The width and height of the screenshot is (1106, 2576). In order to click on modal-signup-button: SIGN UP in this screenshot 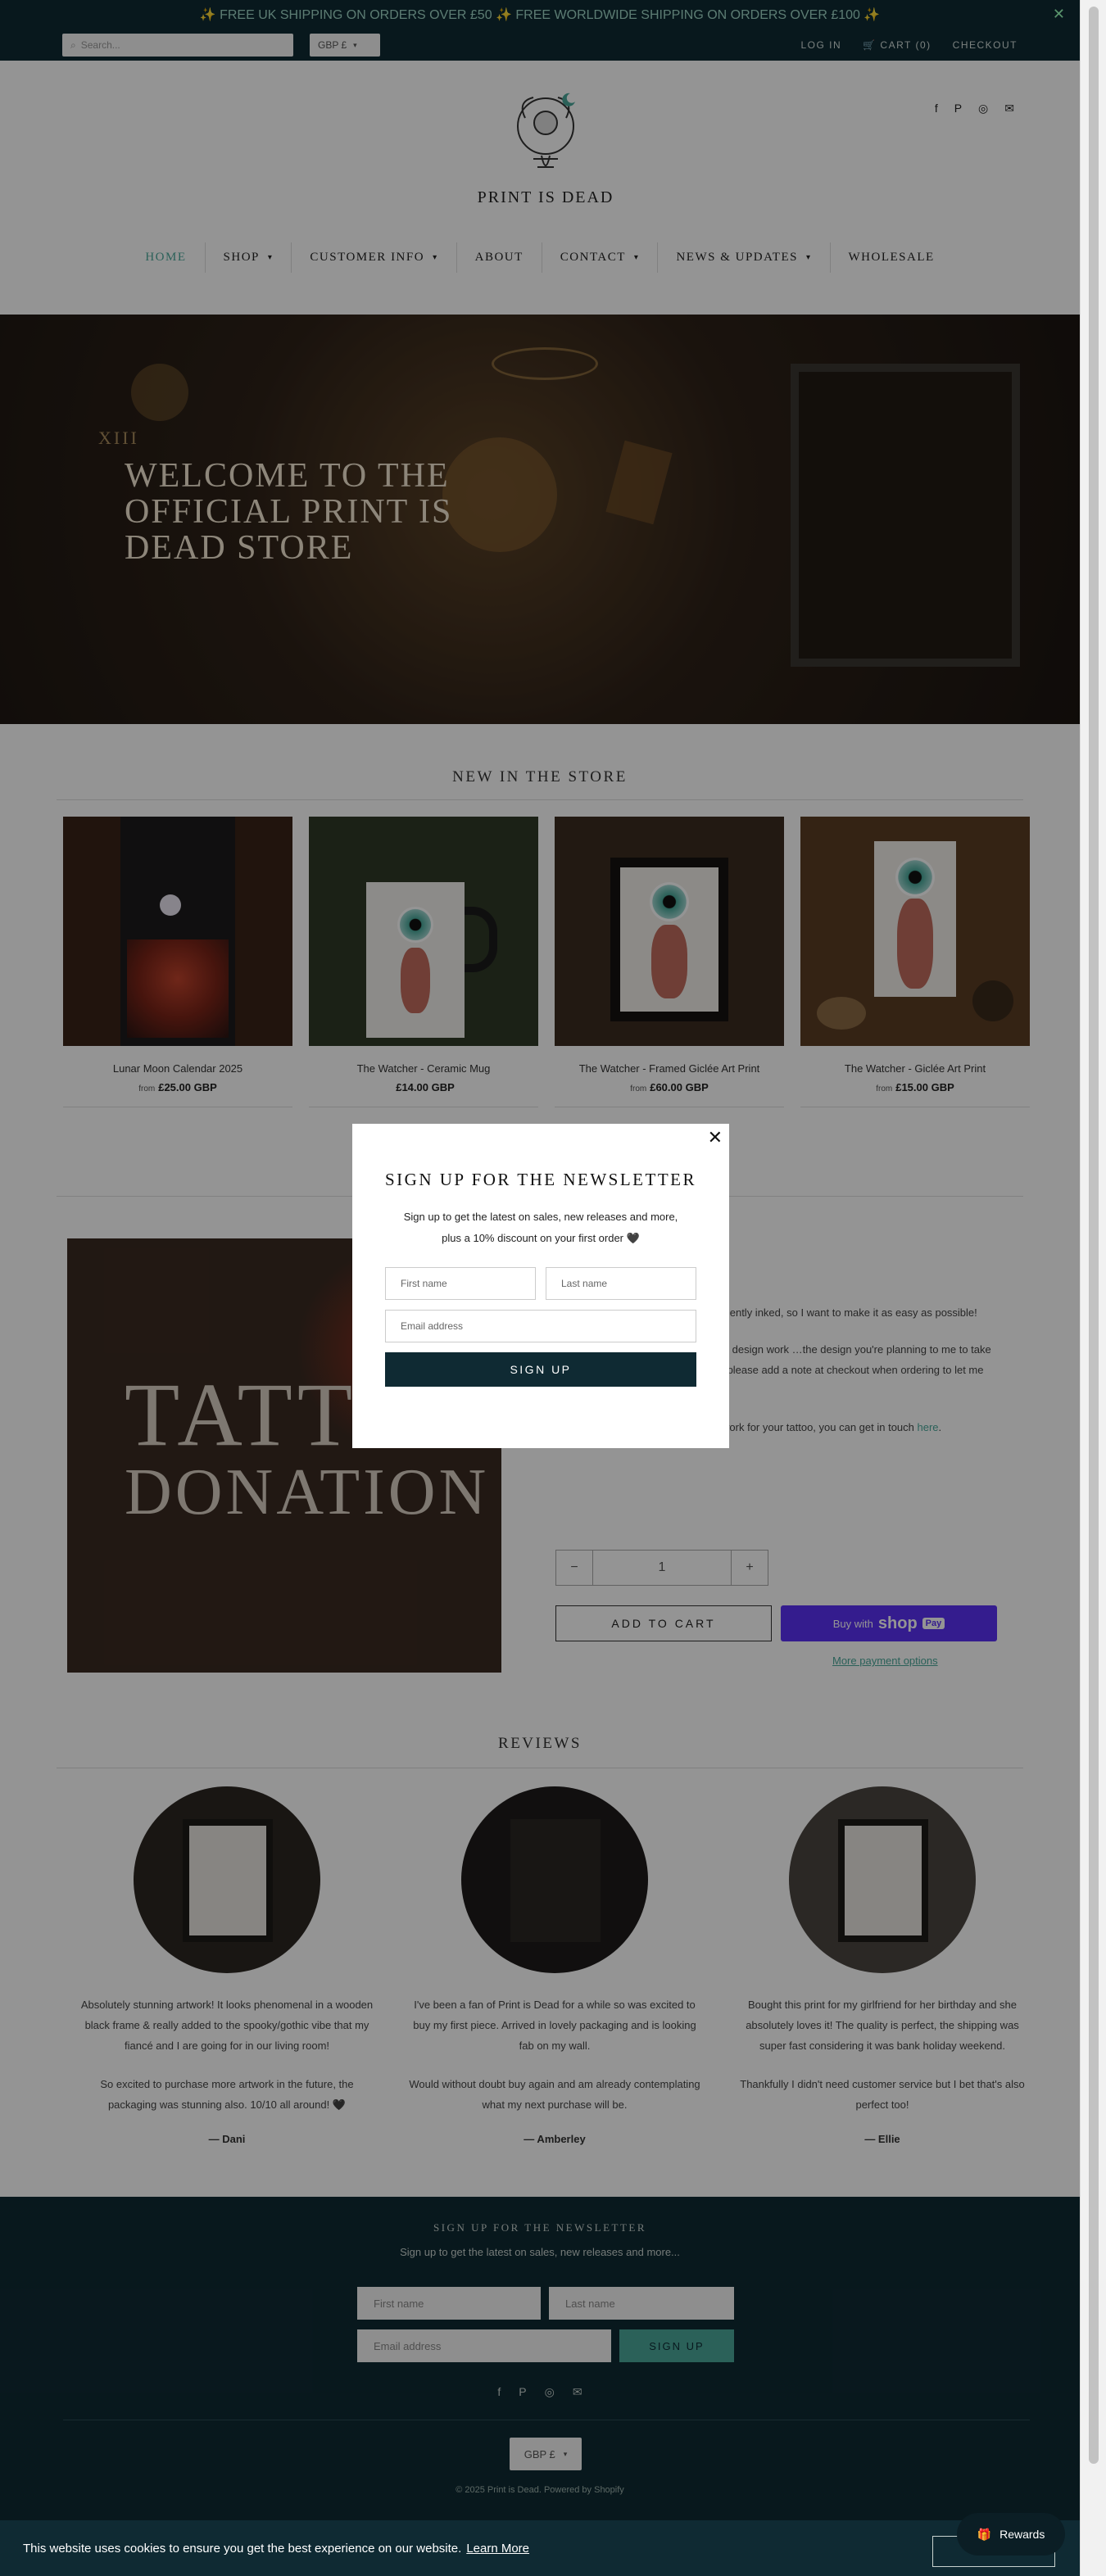, I will do `click(540, 1369)`.